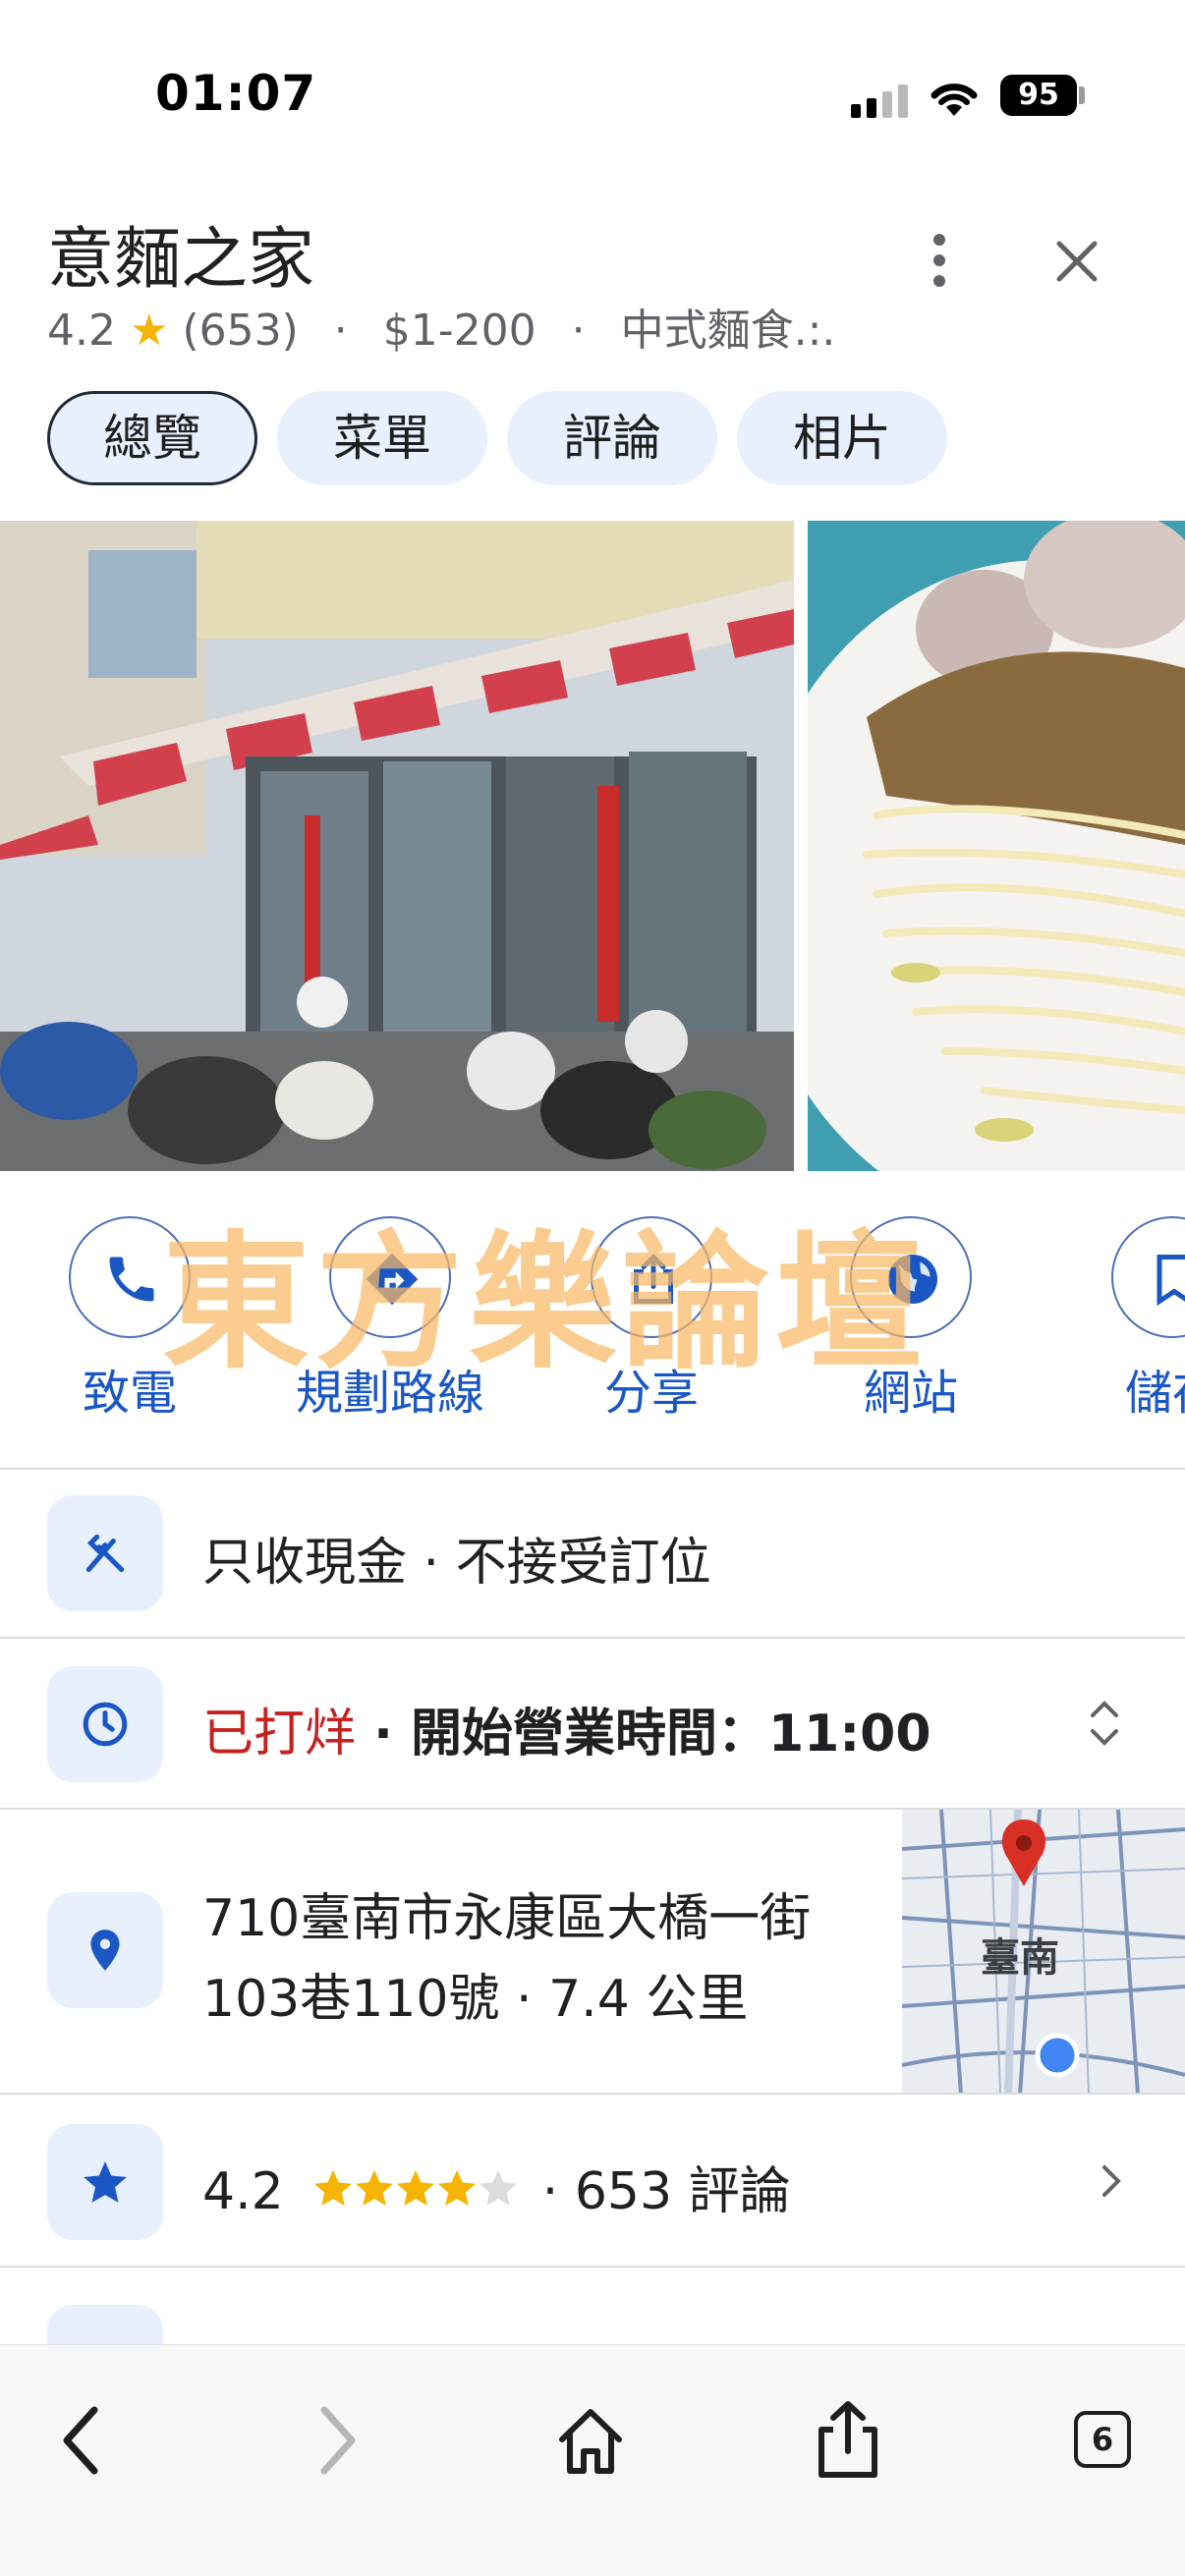 This screenshot has width=1185, height=2576. Describe the element at coordinates (1154, 1393) in the screenshot. I see `save-label: 儲存` at that location.